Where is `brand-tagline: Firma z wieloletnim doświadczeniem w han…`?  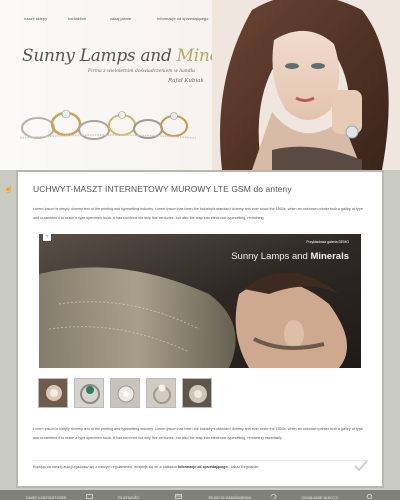
brand-tagline: Firma z wieloletnim doświadczeniem w han… is located at coordinates (141, 71).